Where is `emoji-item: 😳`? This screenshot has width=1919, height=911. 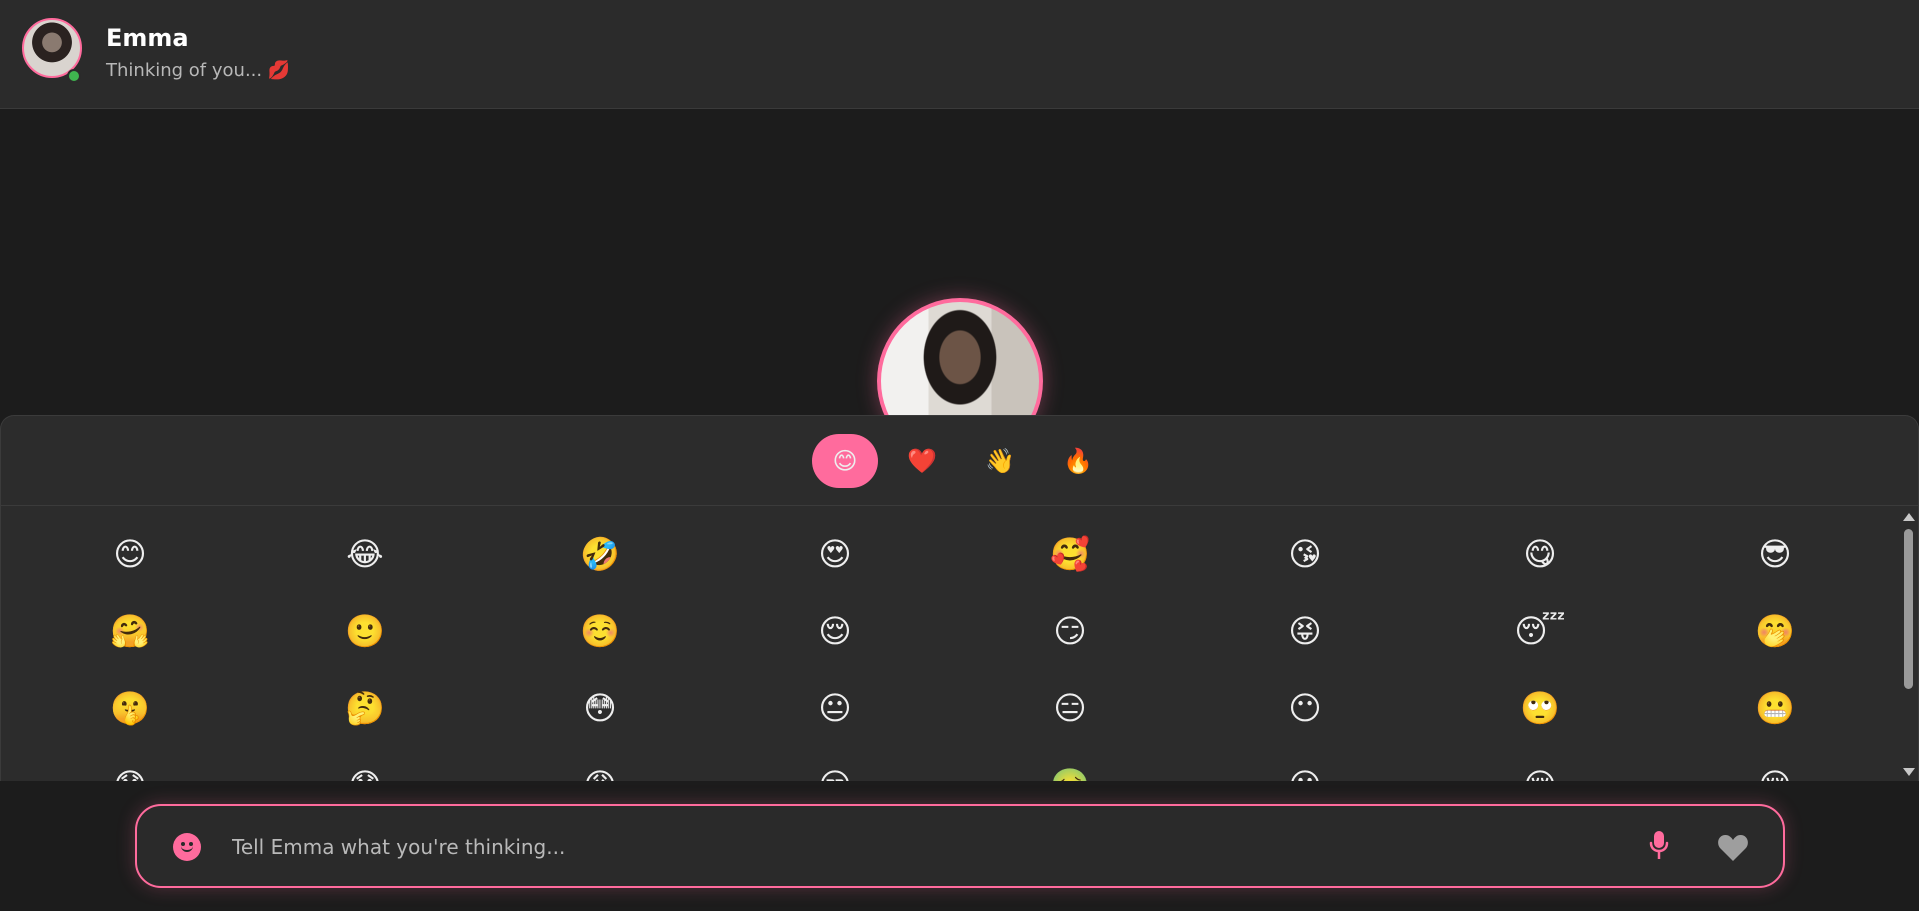 emoji-item: 😳 is located at coordinates (600, 708).